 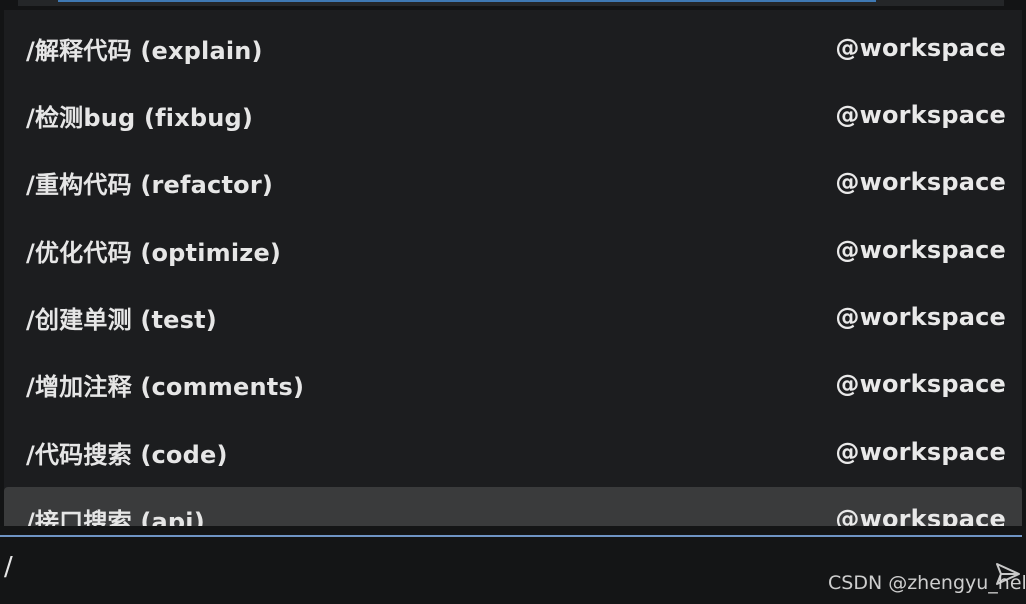 I want to click on command-item-fixbug: /检测bug (fixbug) @workspace, so click(x=513, y=115).